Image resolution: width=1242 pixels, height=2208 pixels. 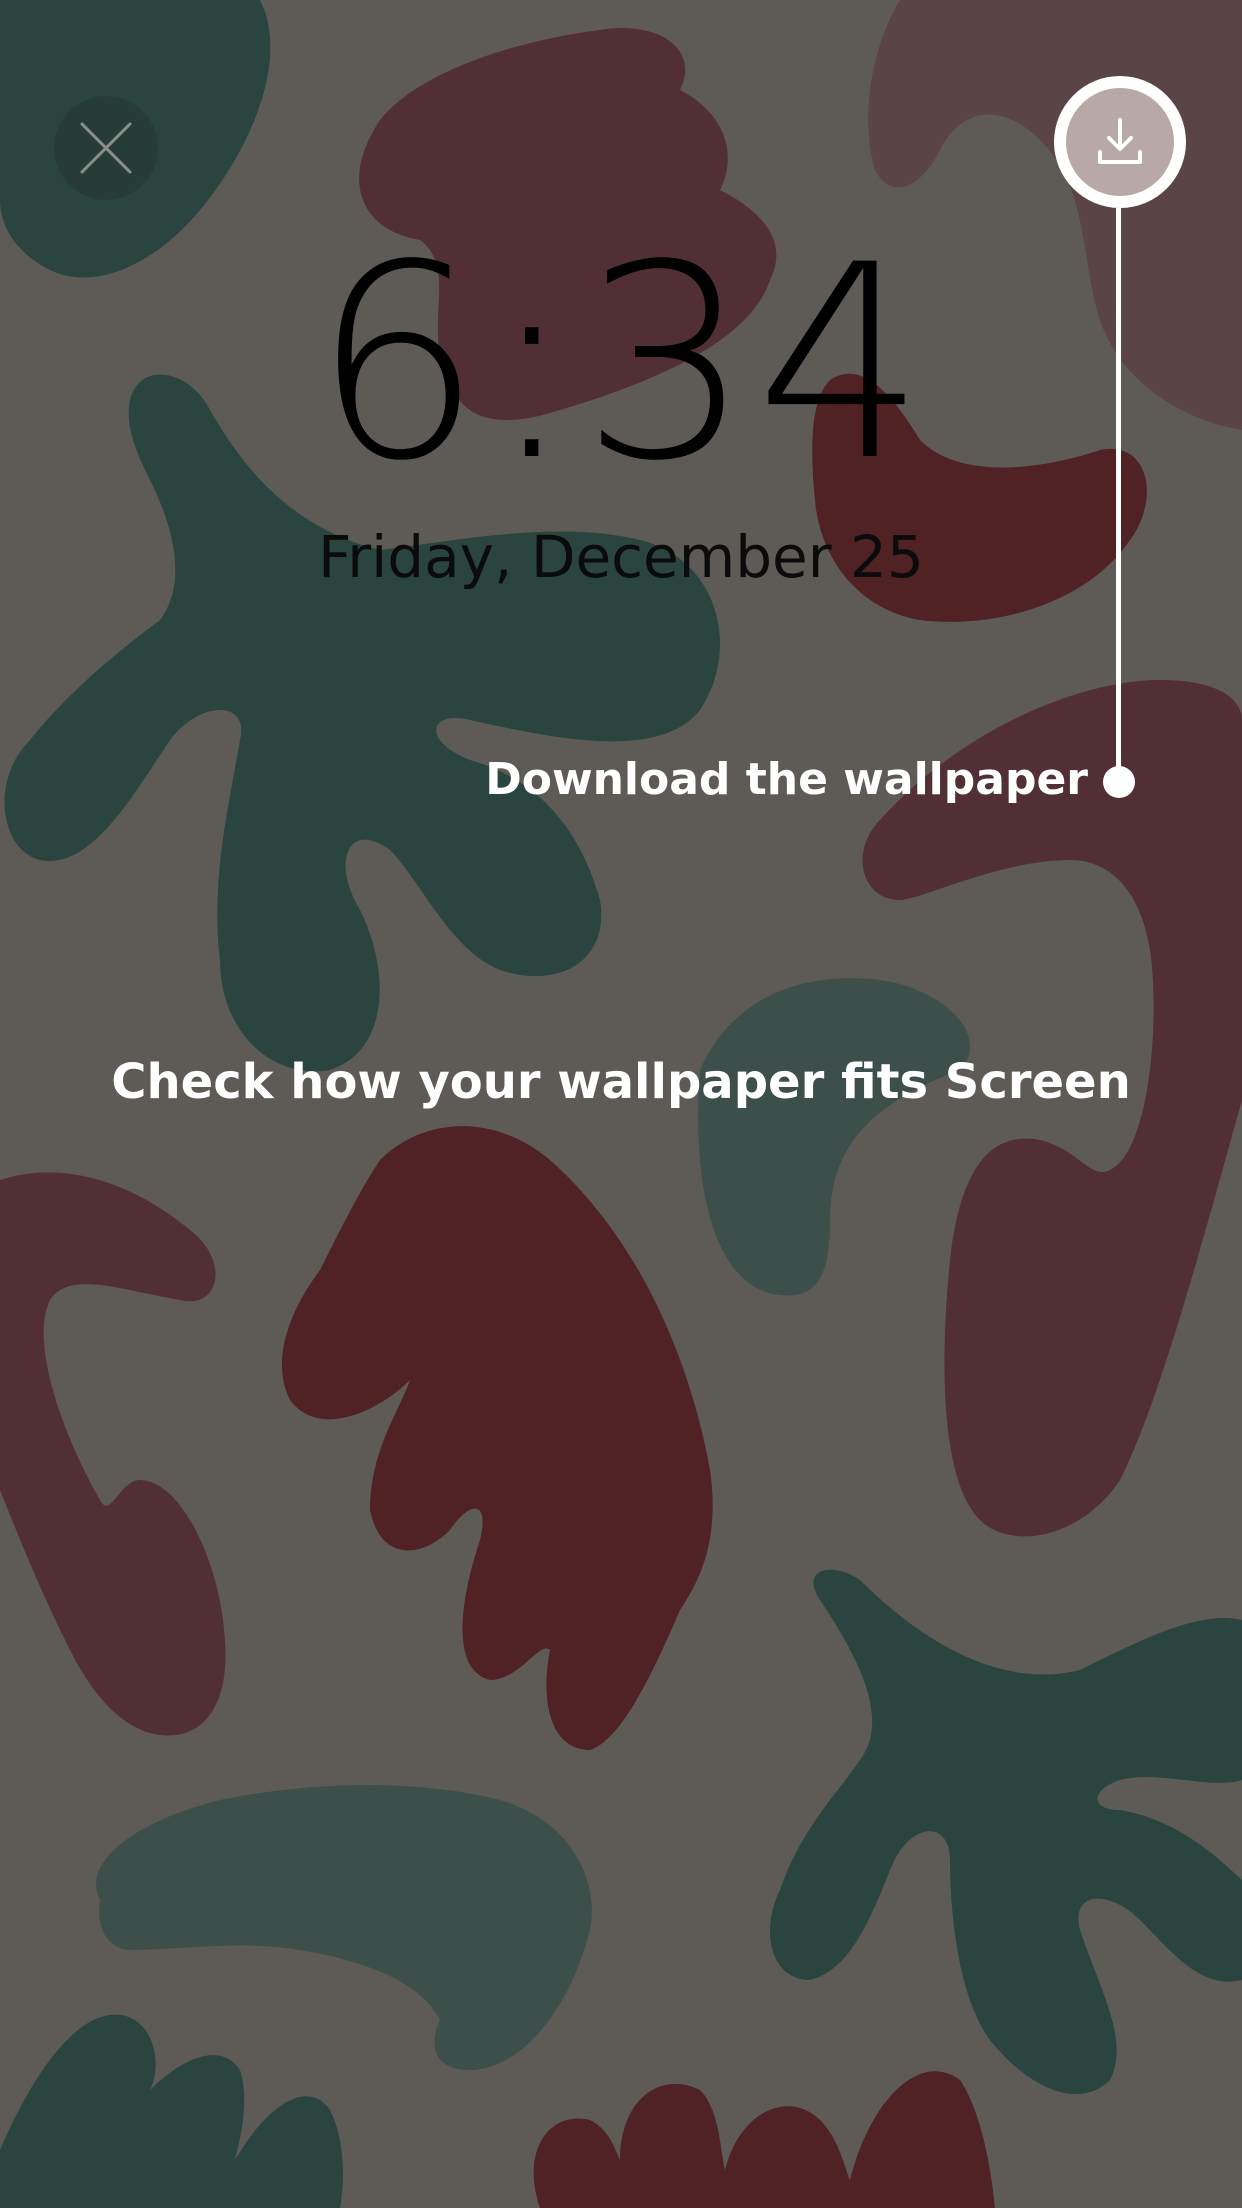 What do you see at coordinates (1118, 495) in the screenshot?
I see `callout-connector-line` at bounding box center [1118, 495].